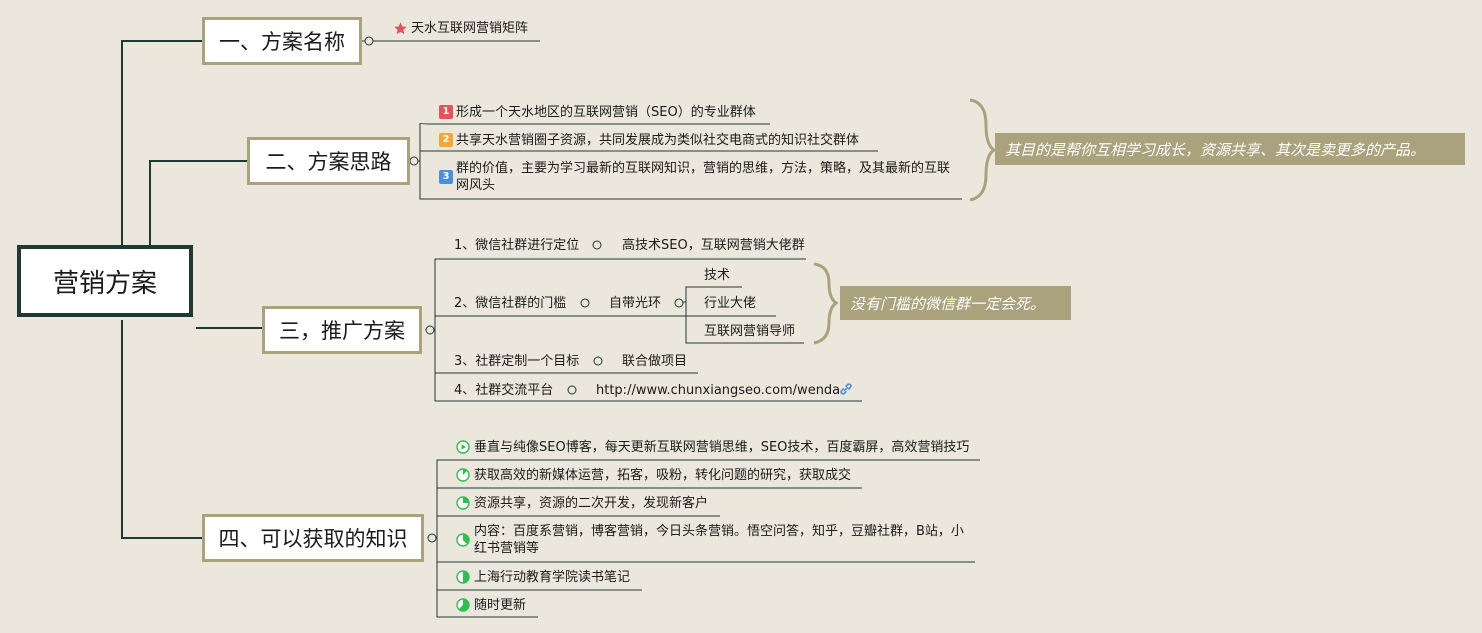  What do you see at coordinates (500, 605) in the screenshot?
I see `leaf-knowledge-6: 随时更新` at bounding box center [500, 605].